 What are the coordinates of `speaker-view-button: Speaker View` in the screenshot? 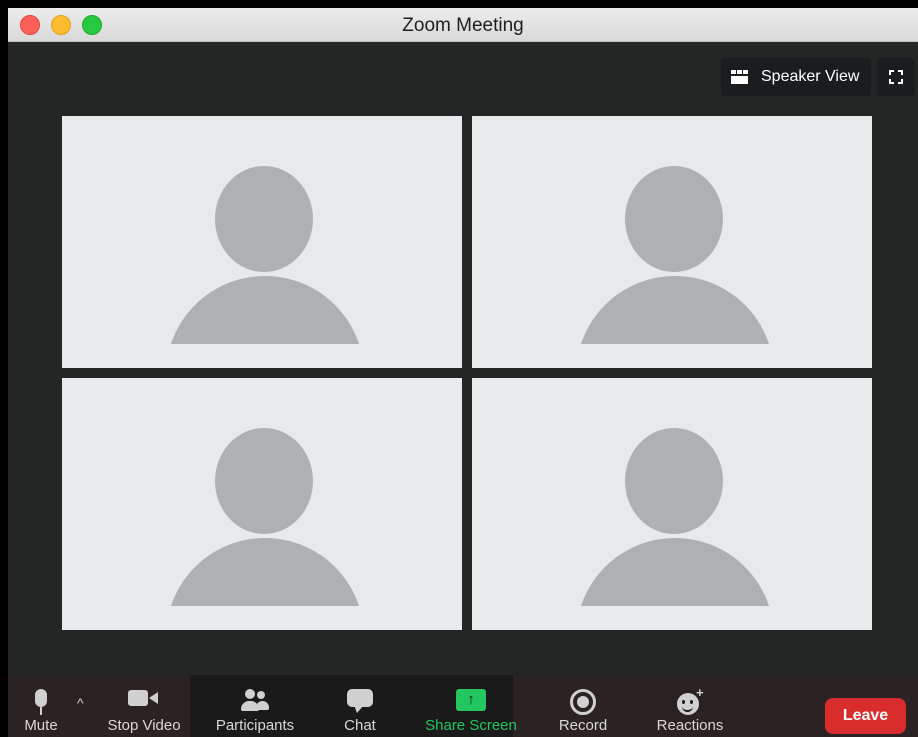 It's located at (796, 77).